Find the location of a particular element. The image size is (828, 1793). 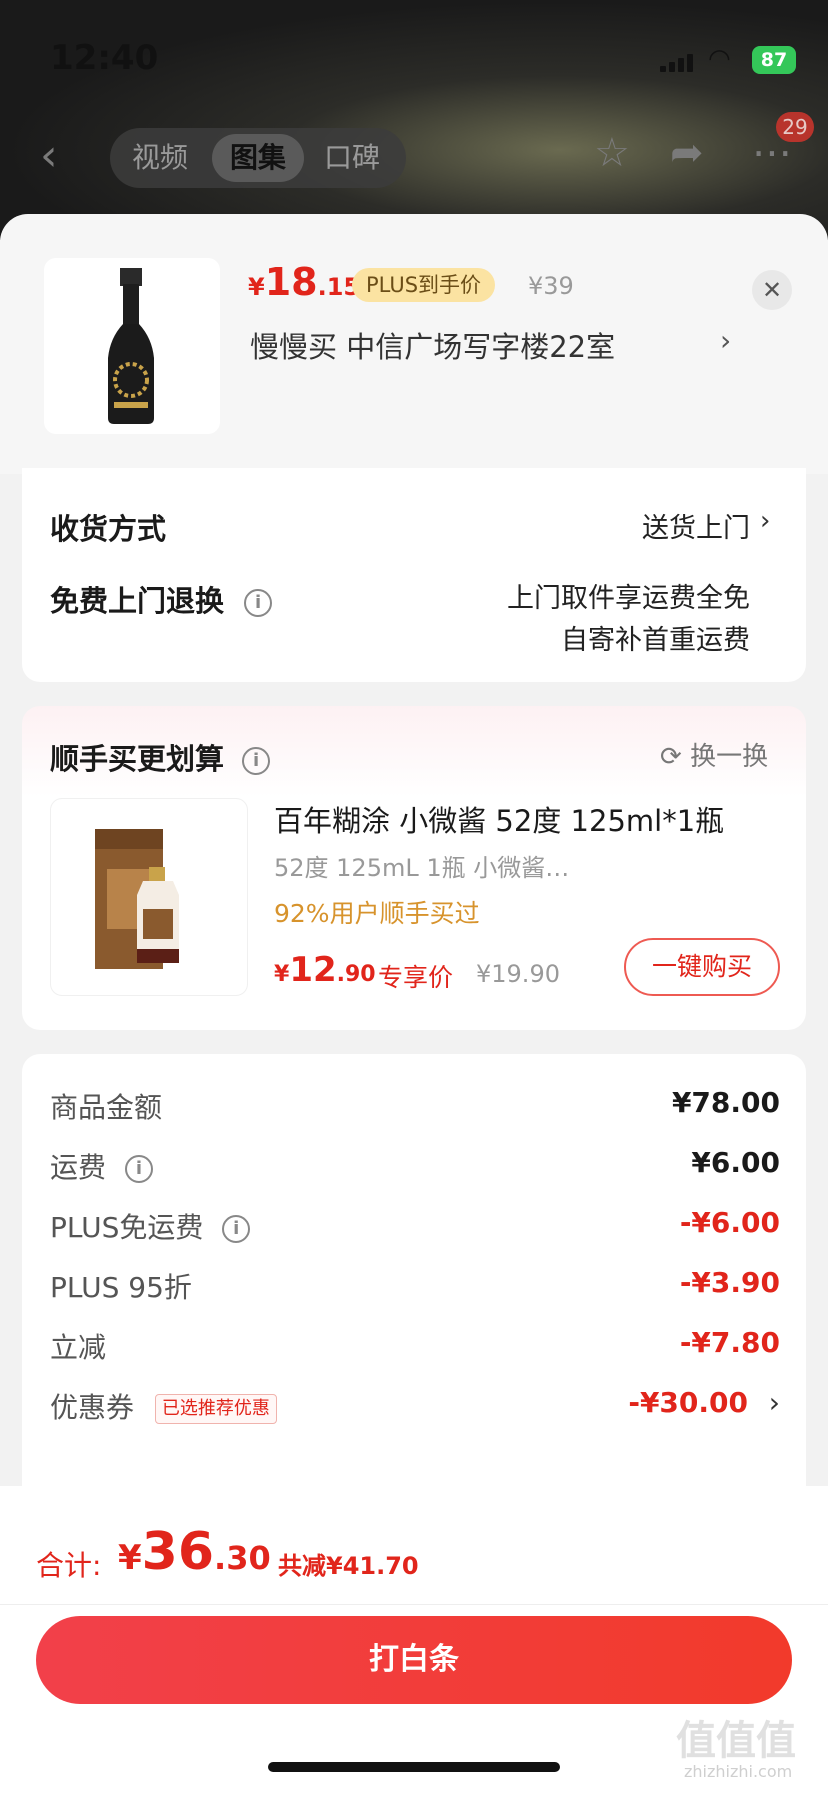

tab-reviews: 口碑 is located at coordinates (352, 158).